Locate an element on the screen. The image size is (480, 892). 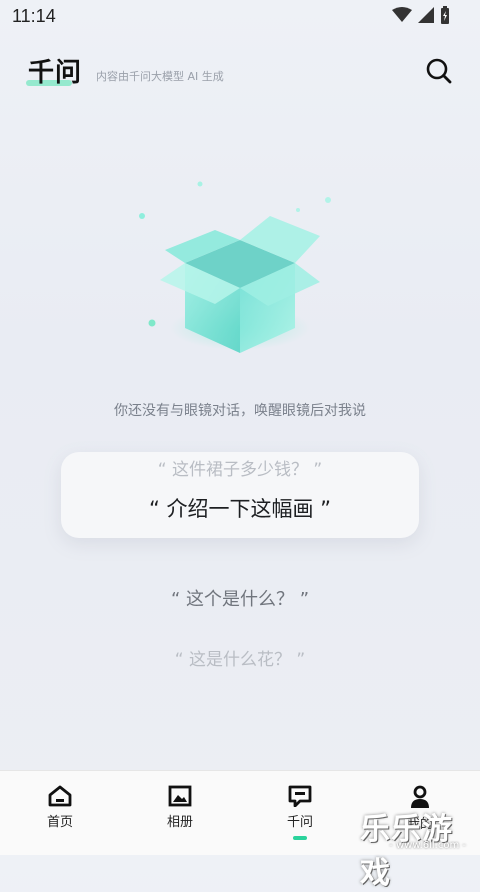
search-icon is located at coordinates (439, 71).